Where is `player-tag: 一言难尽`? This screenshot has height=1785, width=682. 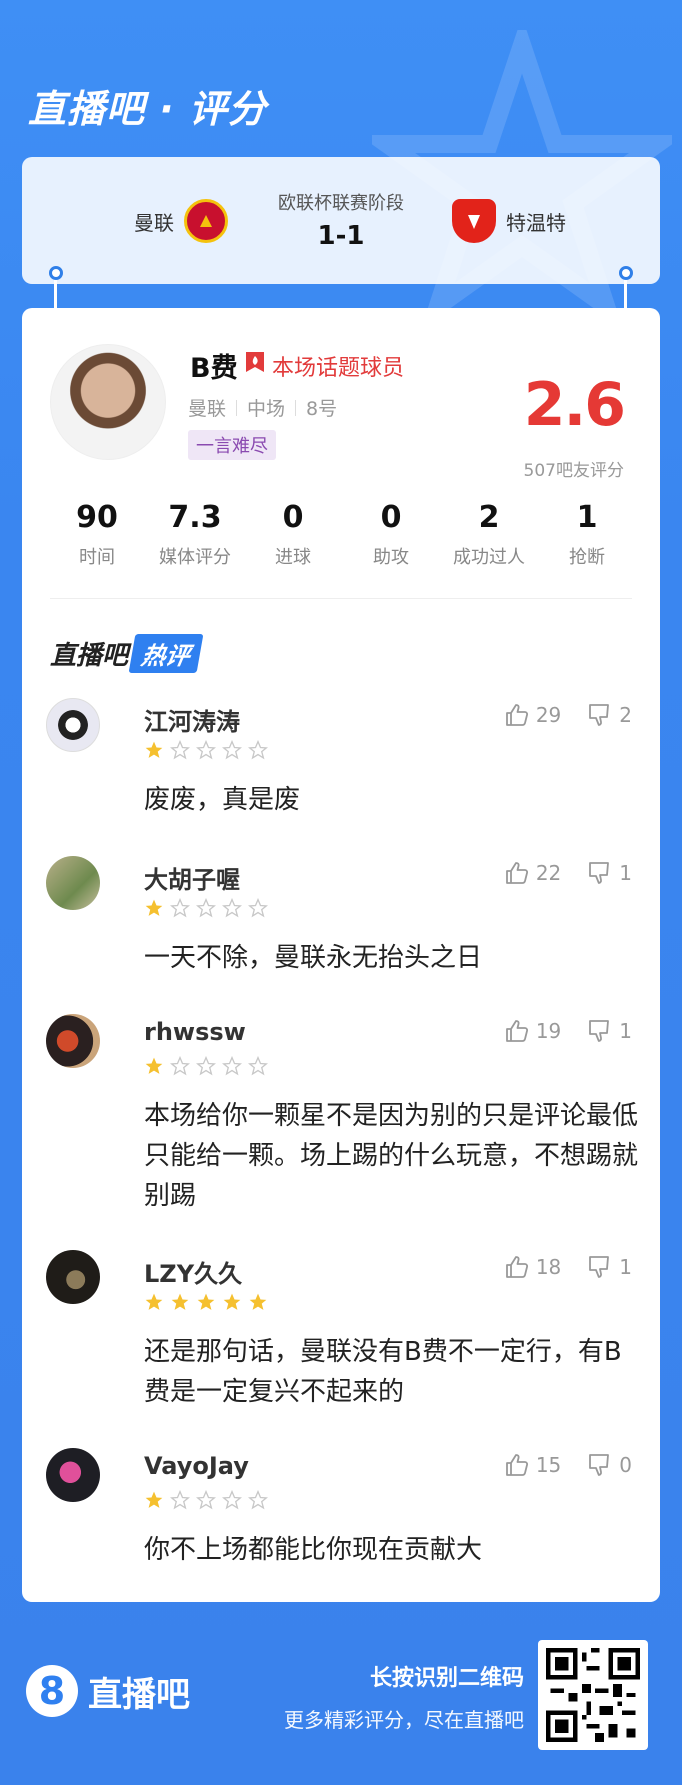 player-tag: 一言难尽 is located at coordinates (232, 445).